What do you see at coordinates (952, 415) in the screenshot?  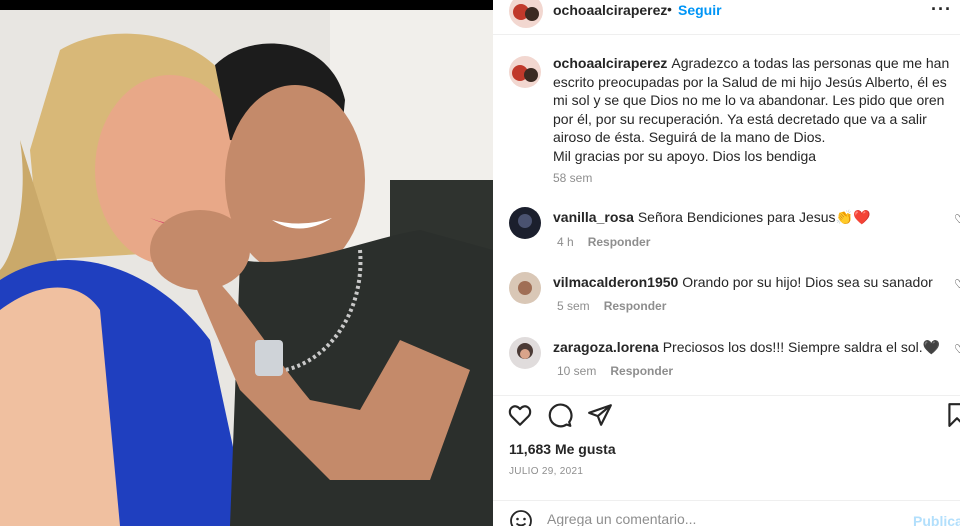 I see `bookmark-icon` at bounding box center [952, 415].